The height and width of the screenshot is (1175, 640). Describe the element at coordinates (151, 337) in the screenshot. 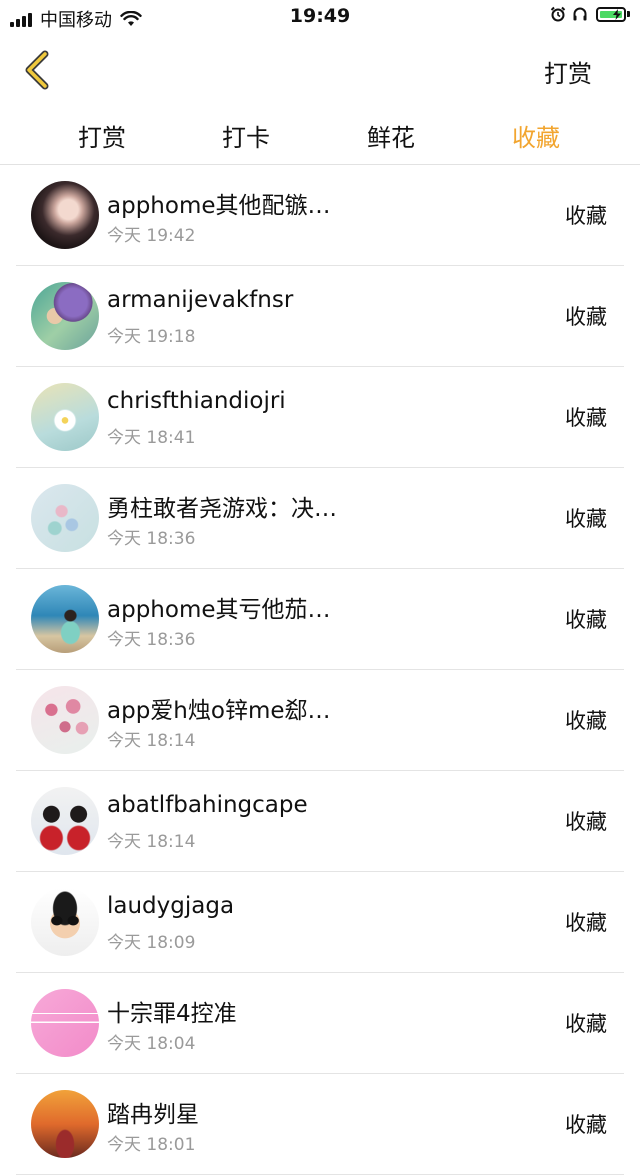

I see `item-time: 今天 19:18` at that location.